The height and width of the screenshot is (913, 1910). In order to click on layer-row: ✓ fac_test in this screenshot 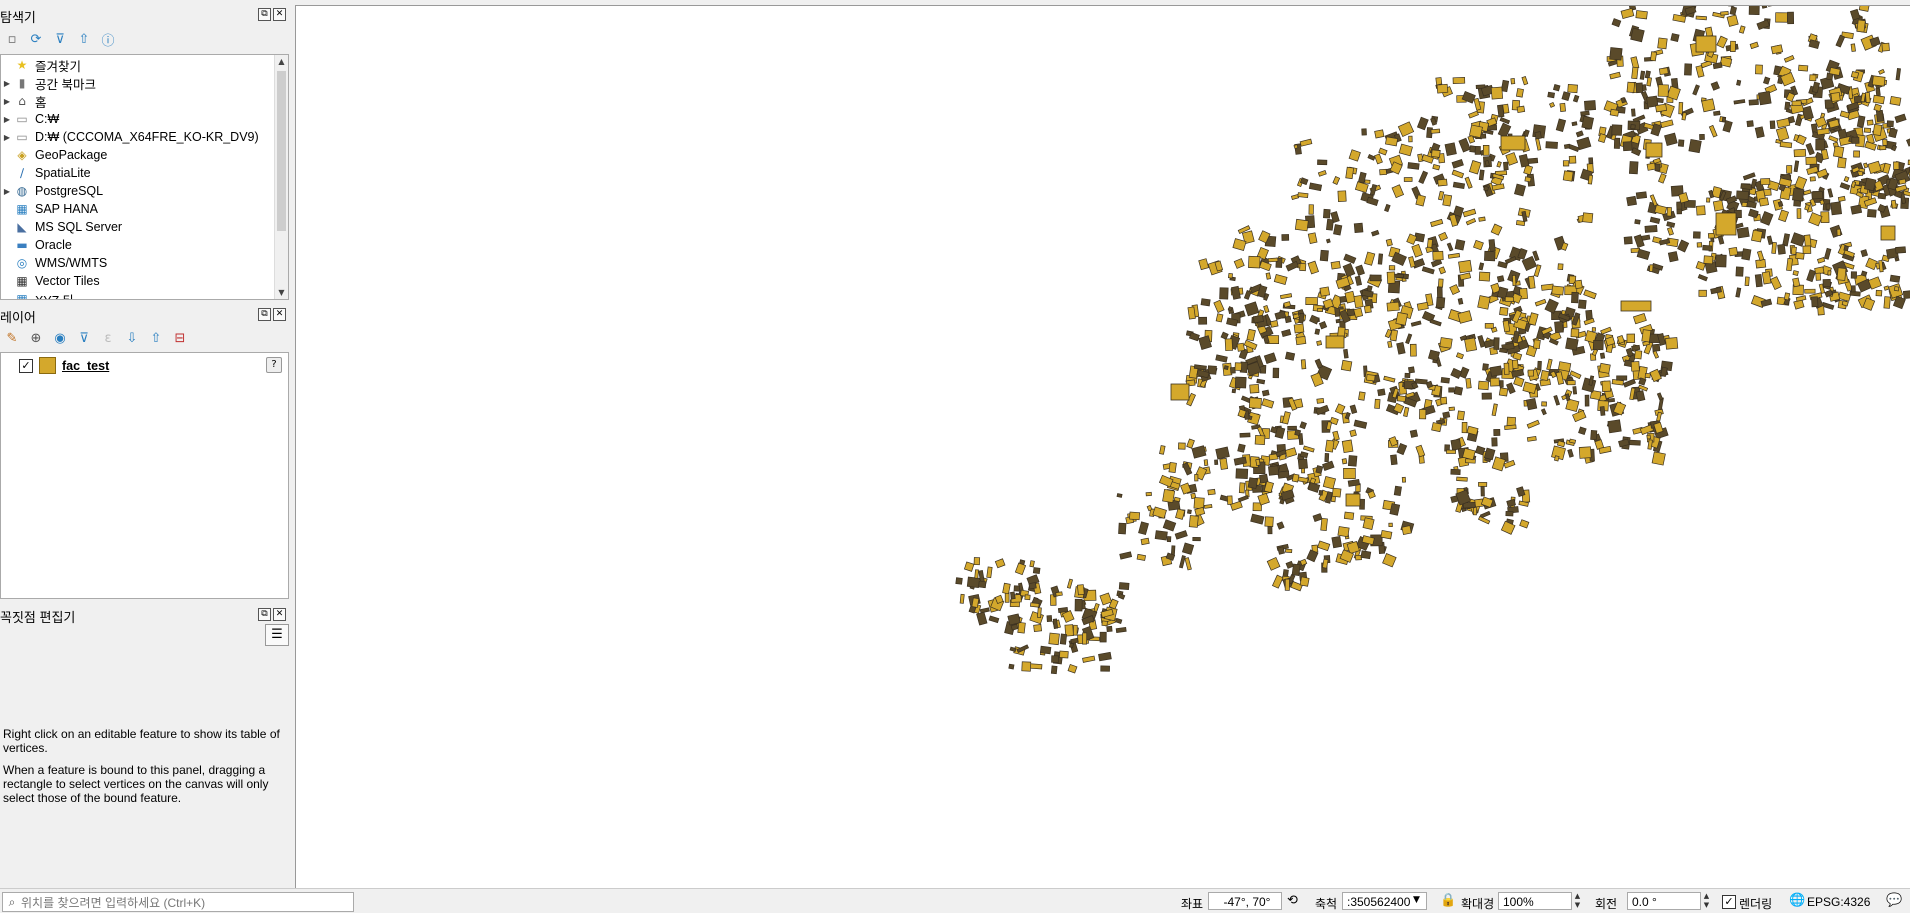, I will do `click(64, 365)`.